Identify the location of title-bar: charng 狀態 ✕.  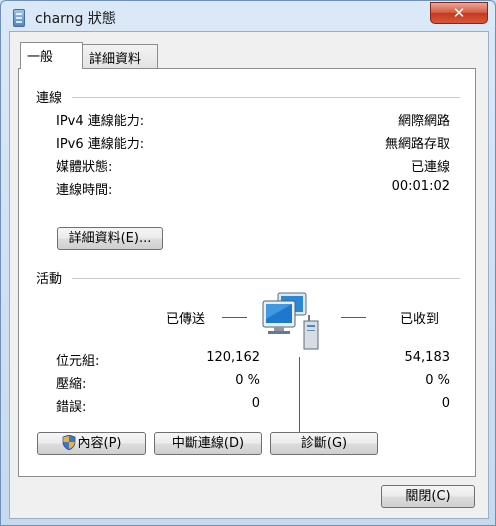
(248, 18).